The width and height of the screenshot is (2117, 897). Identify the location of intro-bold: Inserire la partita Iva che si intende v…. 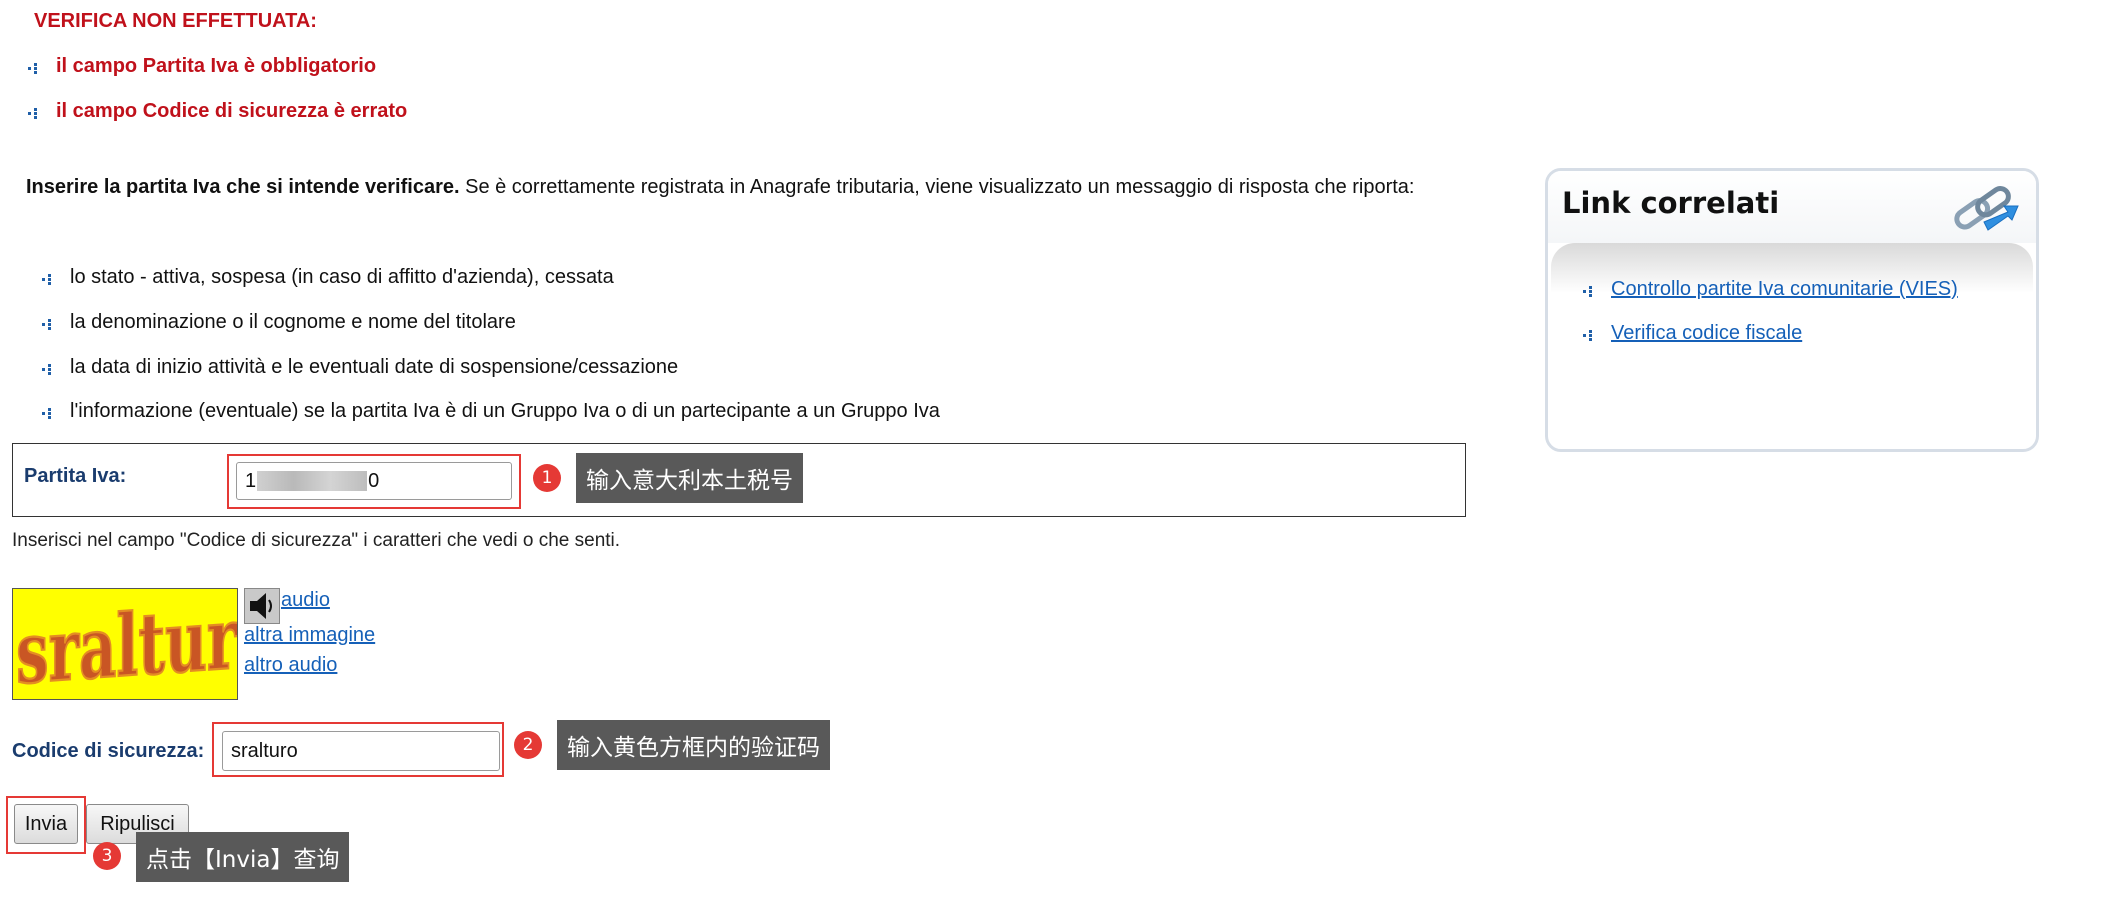
(243, 187).